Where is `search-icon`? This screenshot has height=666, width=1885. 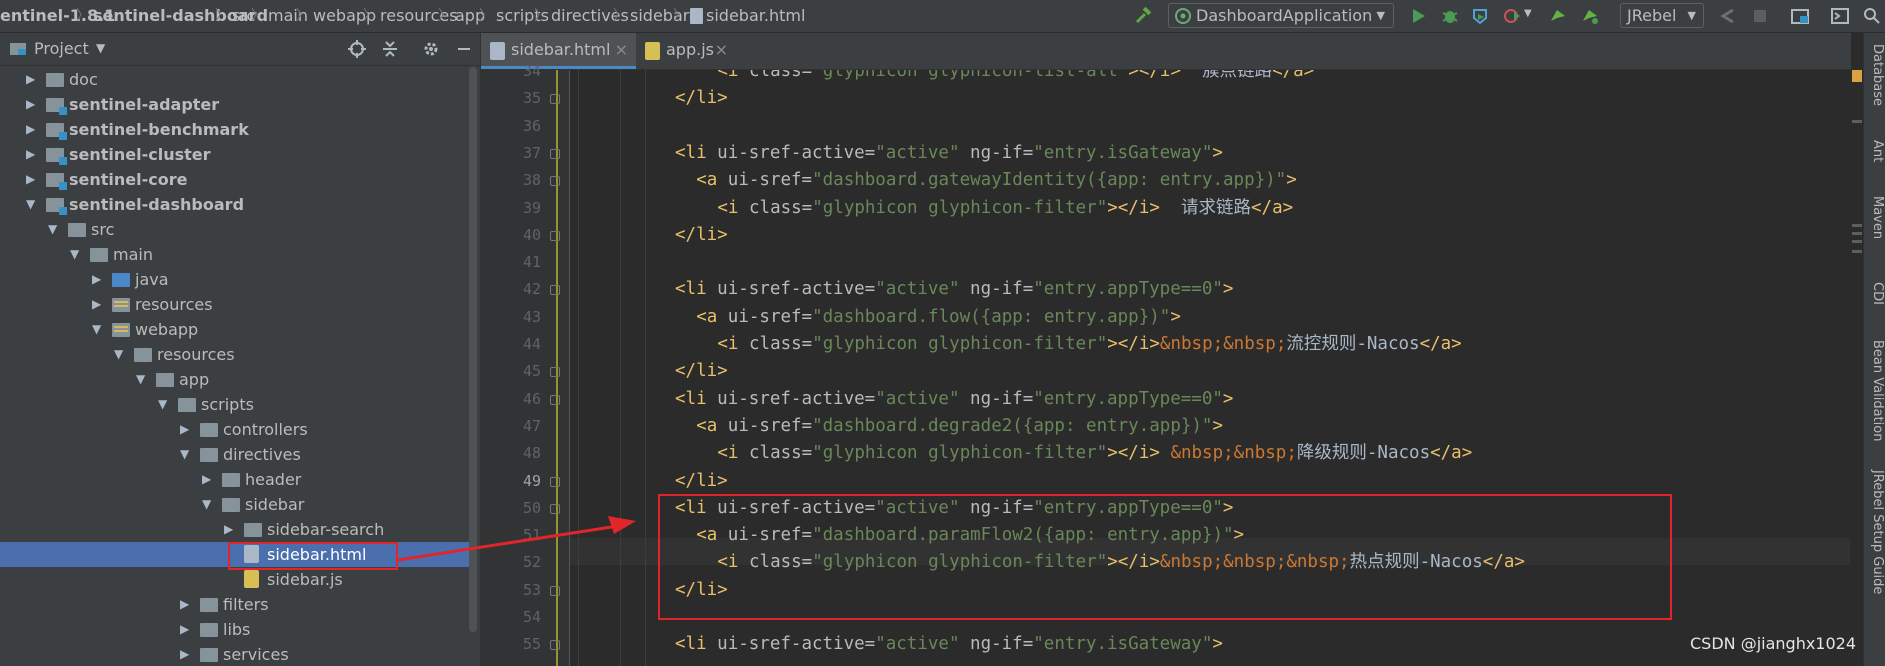 search-icon is located at coordinates (1872, 16).